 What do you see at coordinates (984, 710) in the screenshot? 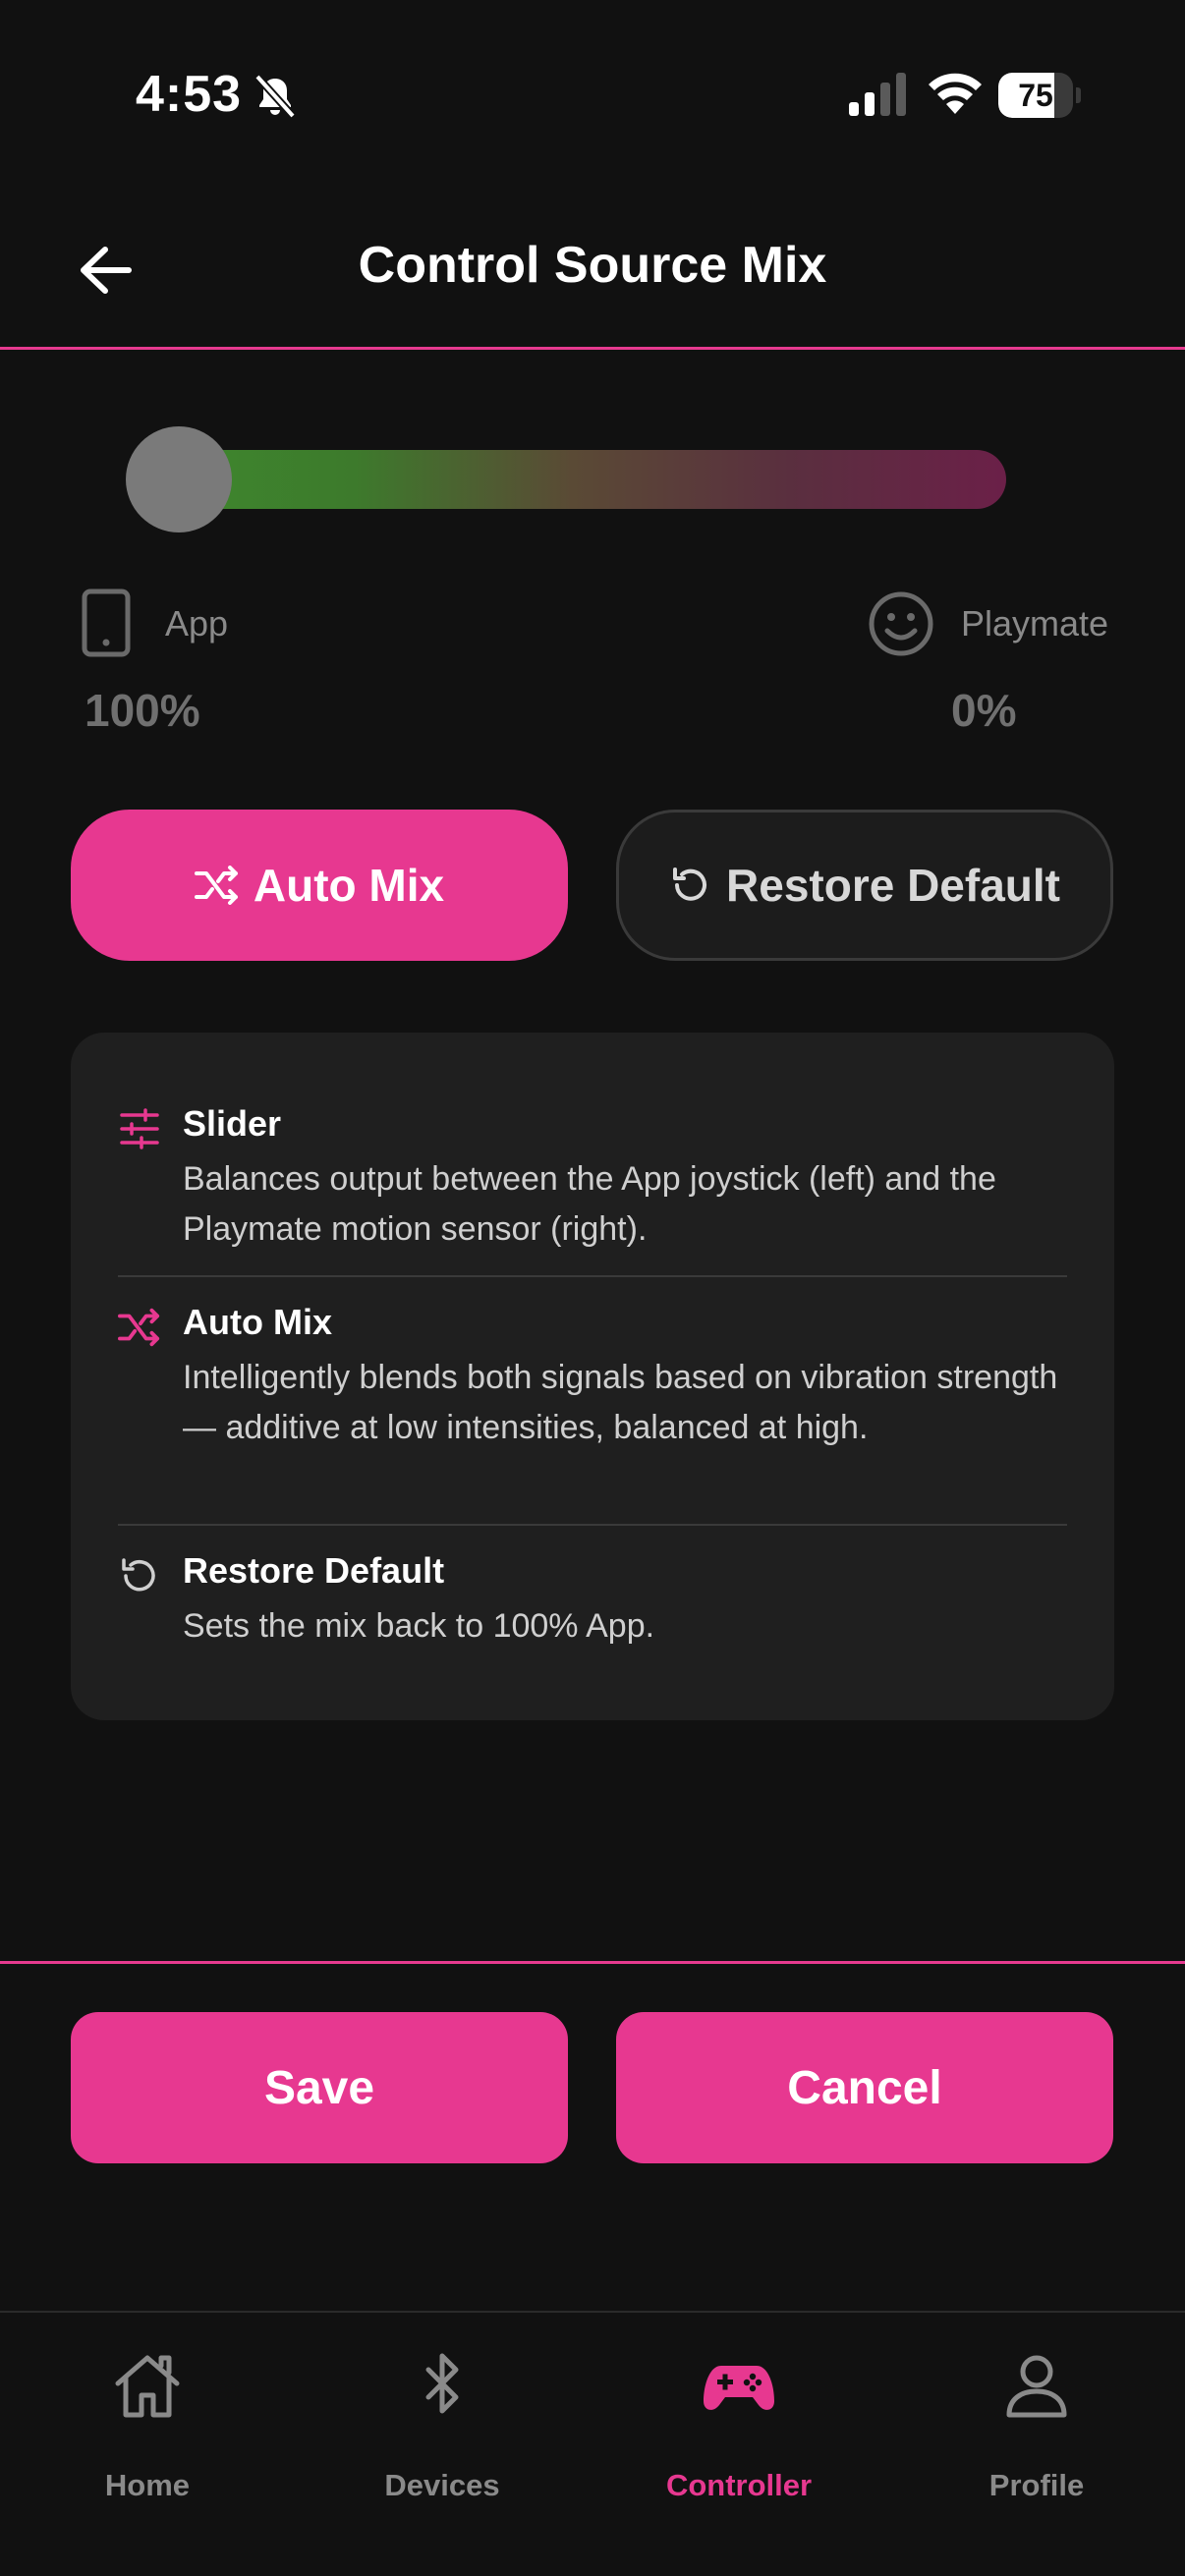
I see `playmate-percentage: 0%` at bounding box center [984, 710].